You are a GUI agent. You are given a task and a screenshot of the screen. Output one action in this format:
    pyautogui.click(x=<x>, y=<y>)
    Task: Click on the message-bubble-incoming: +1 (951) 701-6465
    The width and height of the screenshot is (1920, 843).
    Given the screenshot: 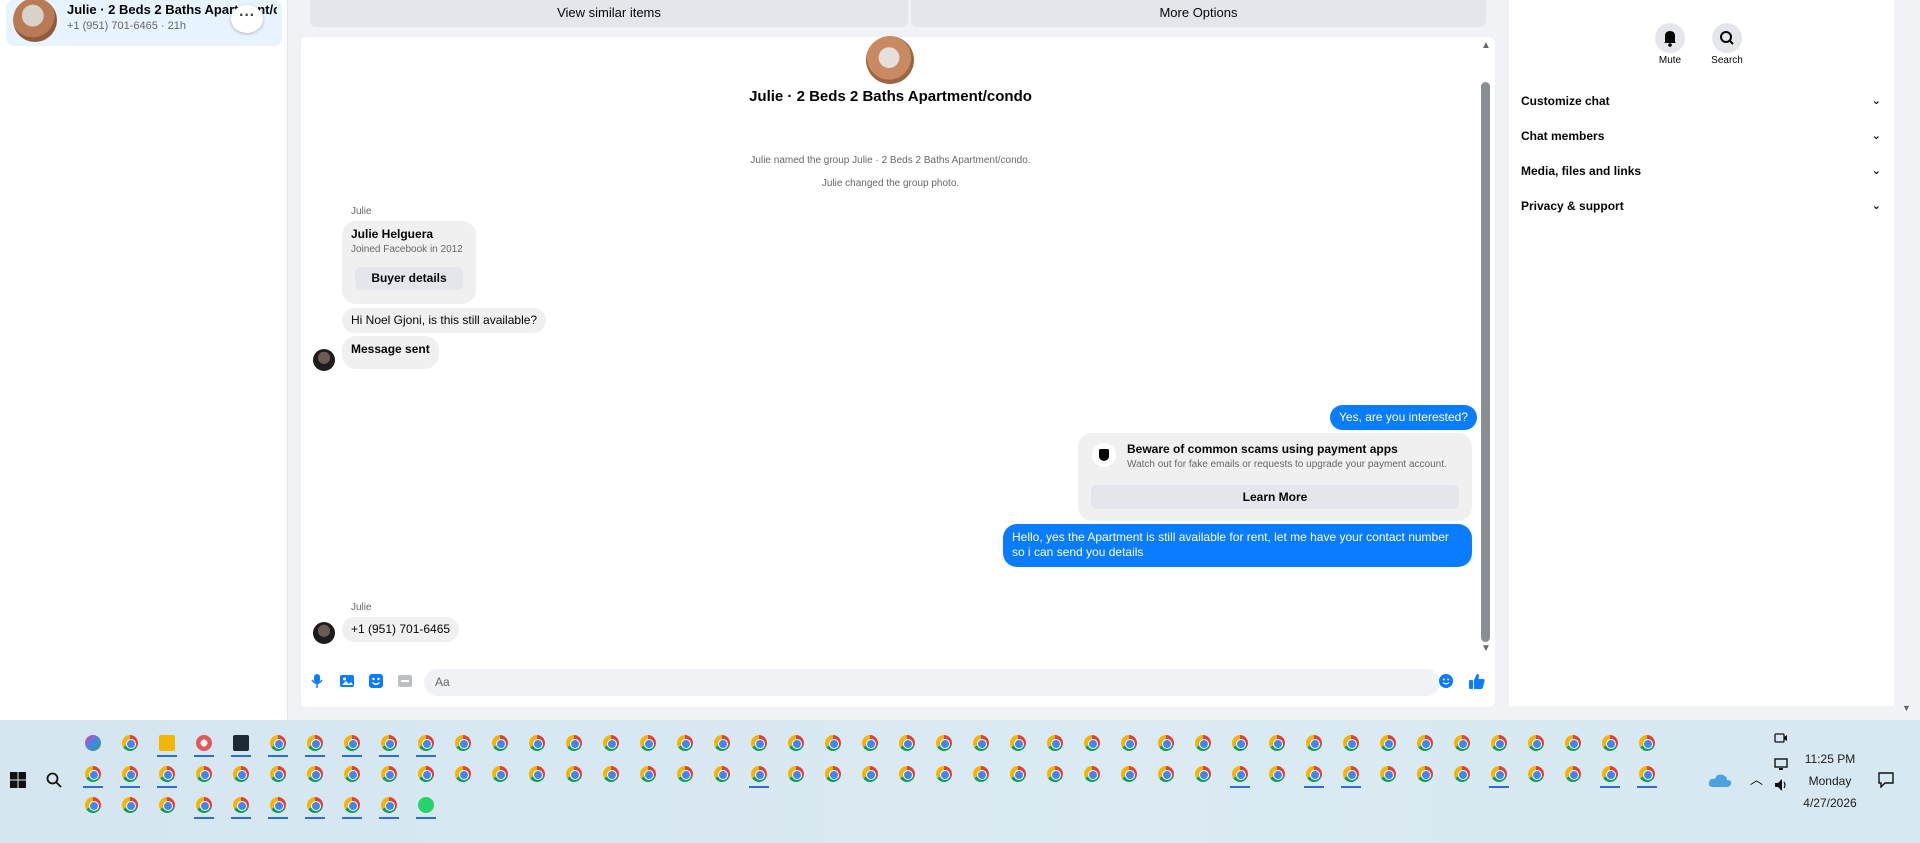 What is the action you would take?
    pyautogui.click(x=401, y=629)
    